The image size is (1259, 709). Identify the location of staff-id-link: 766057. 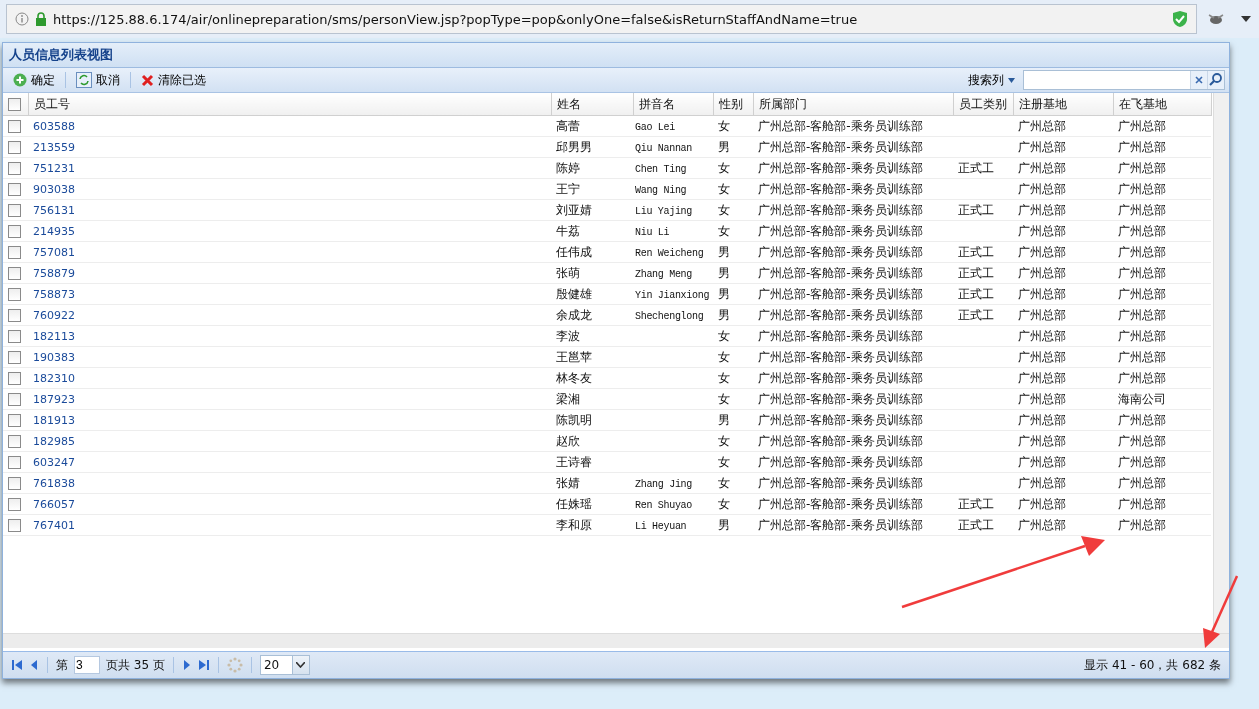
(54, 504).